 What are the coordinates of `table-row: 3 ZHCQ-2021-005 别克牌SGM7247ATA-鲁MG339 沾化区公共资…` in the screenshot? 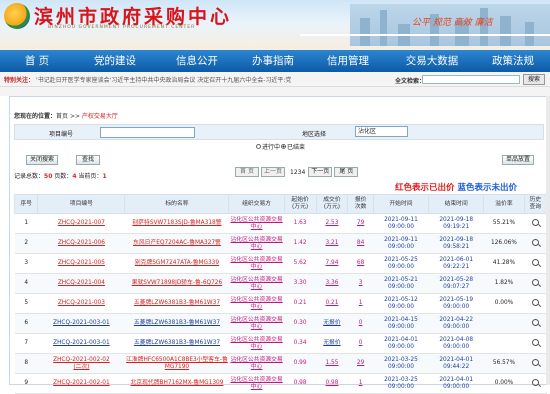 It's located at (280, 263).